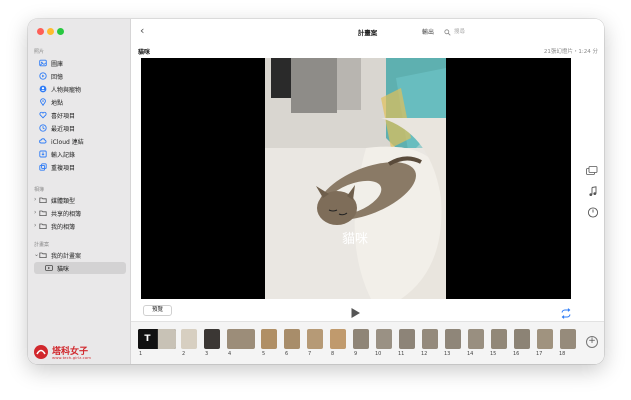 Image resolution: width=631 pixels, height=400 pixels. Describe the element at coordinates (80, 268) in the screenshot. I see `sidebar-item-cat-project: 貓咪` at that location.